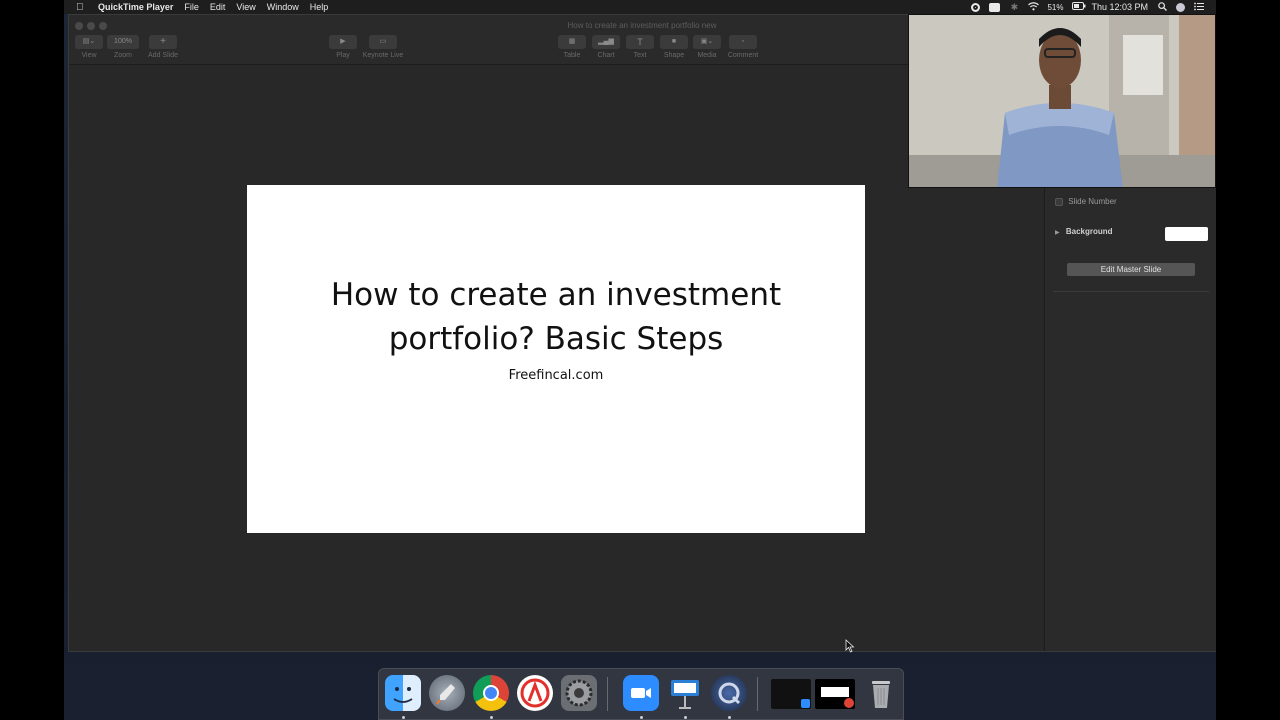  I want to click on comment-button: ▫ Comment, so click(743, 47).